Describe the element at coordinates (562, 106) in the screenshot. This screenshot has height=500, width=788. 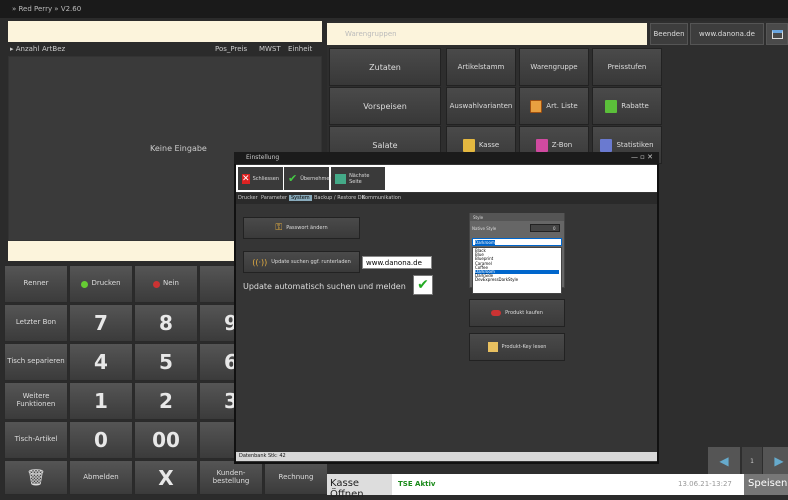
I see `art-liste-label: Art. Liste` at that location.